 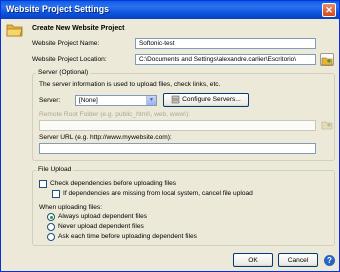 I want to click on cancel-missing-checkbox, so click(x=56, y=194).